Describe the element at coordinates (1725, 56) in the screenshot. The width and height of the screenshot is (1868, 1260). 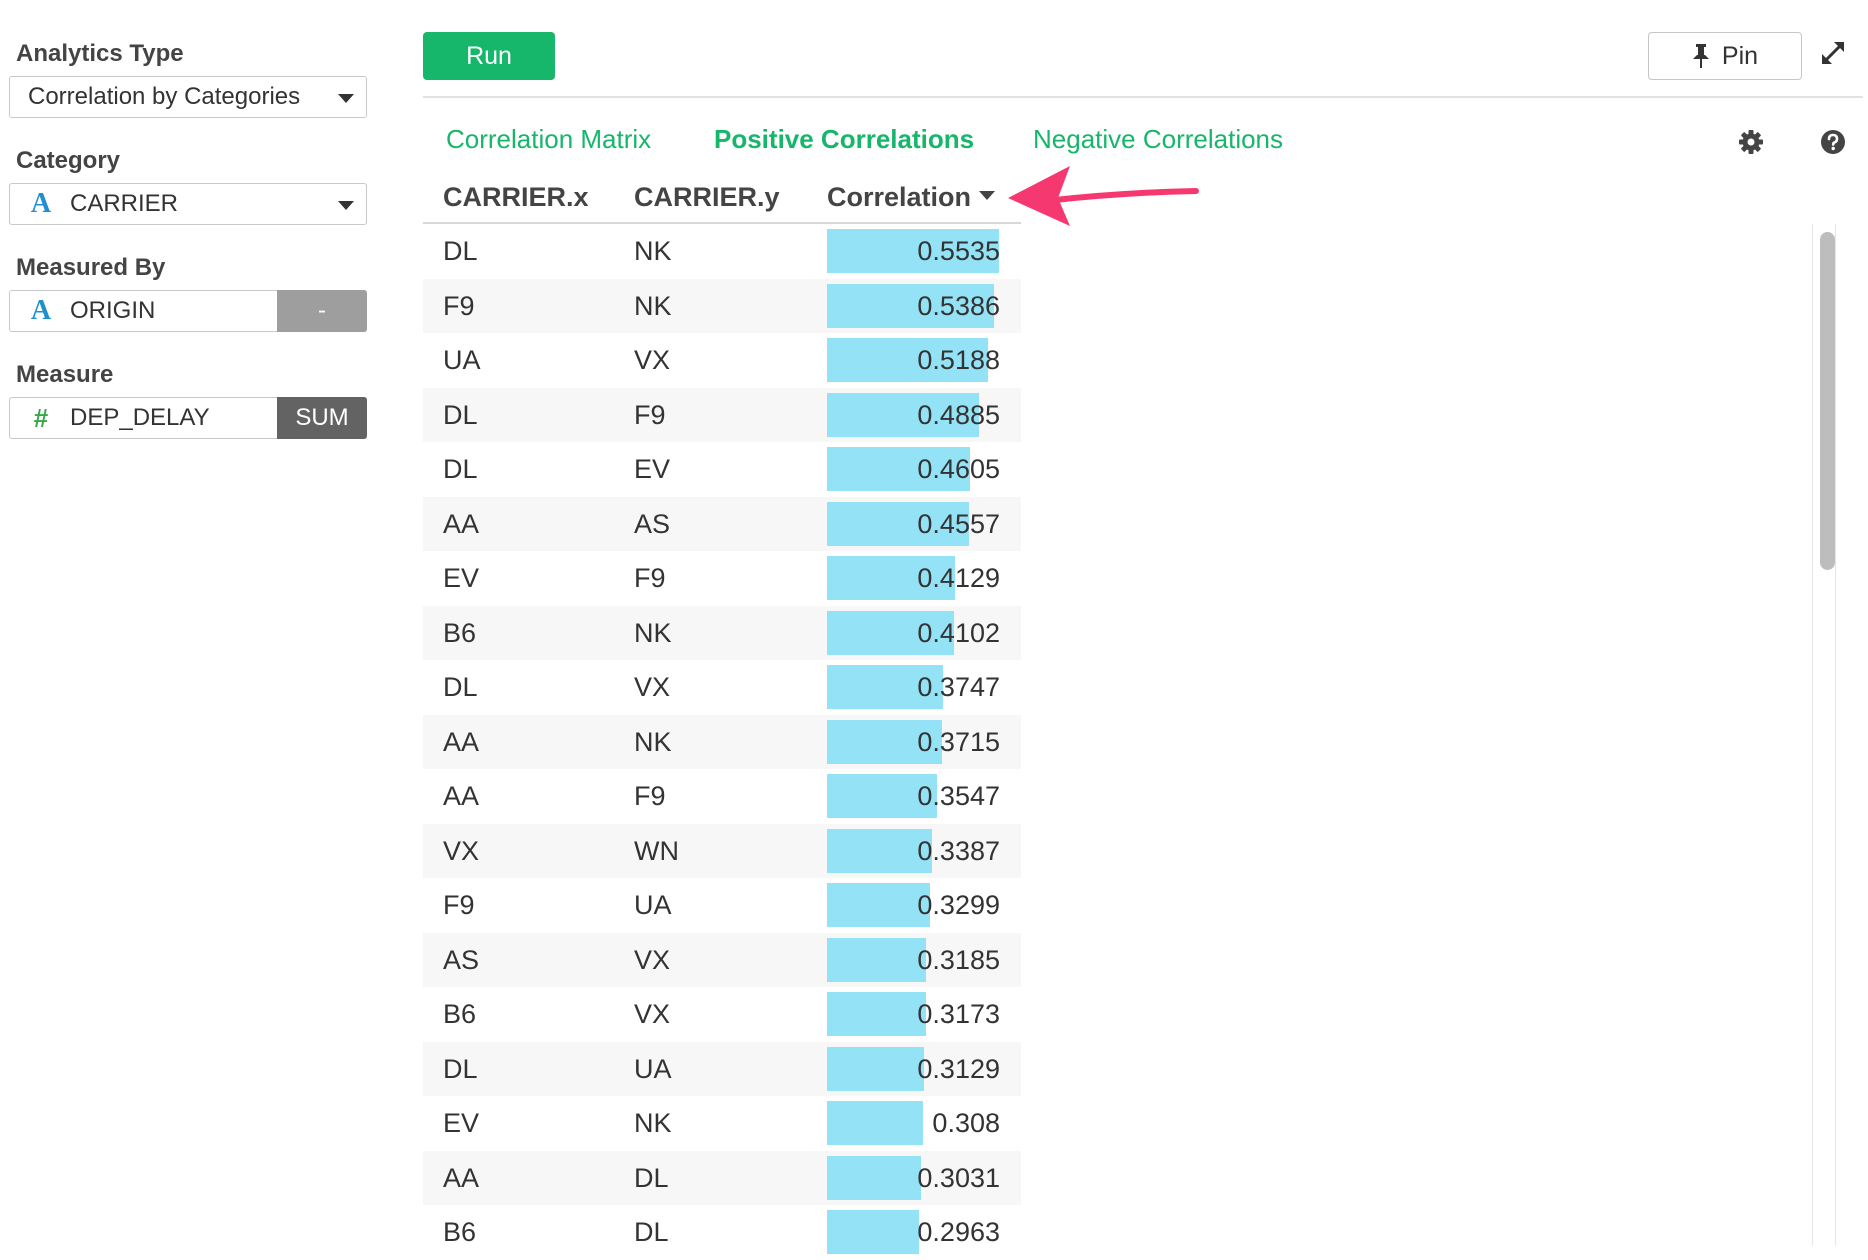
I see `pin-button: Pin` at that location.